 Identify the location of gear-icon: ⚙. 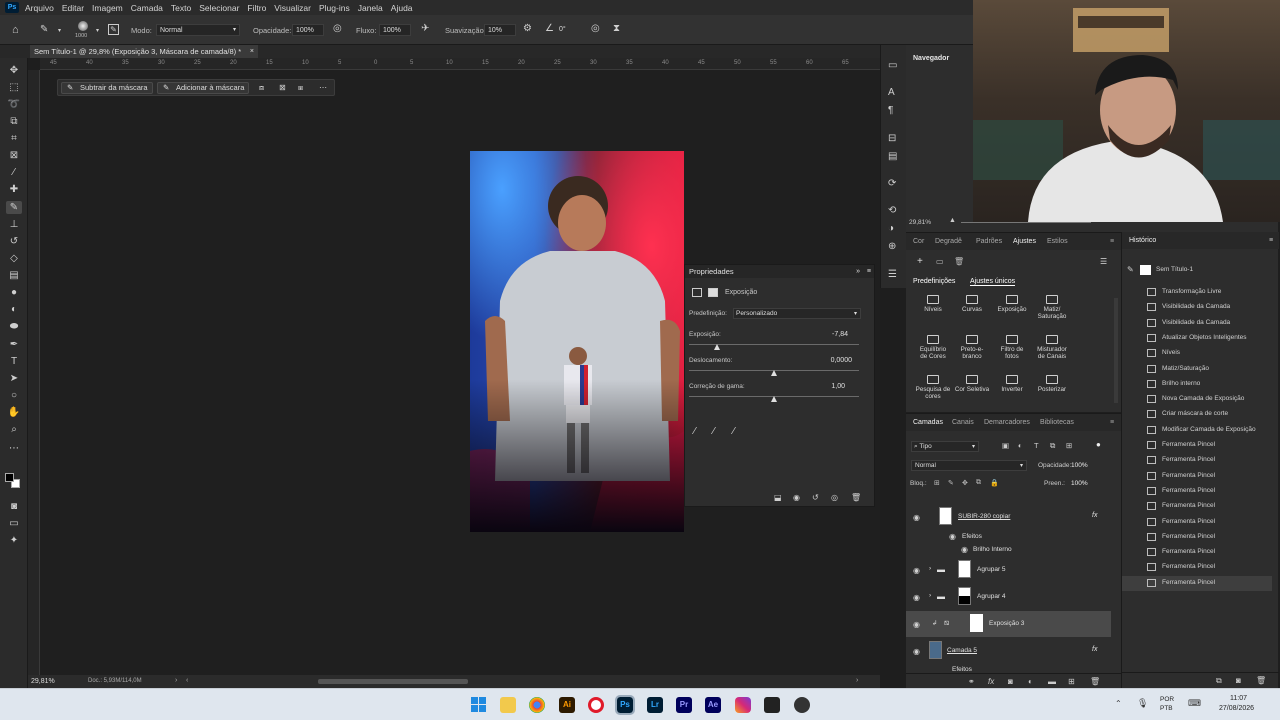
(527, 29).